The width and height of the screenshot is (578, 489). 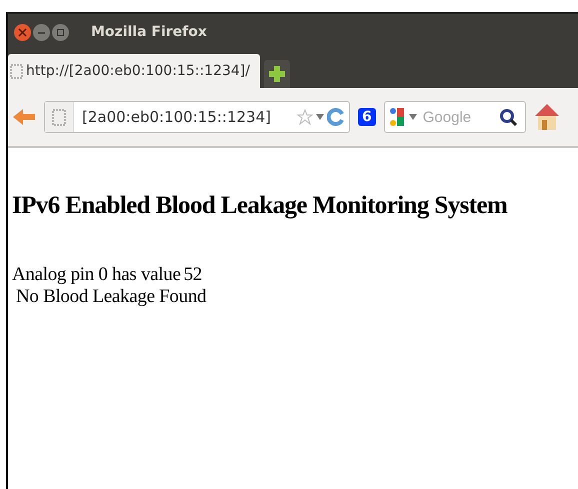 I want to click on new-tab-button, so click(x=277, y=74).